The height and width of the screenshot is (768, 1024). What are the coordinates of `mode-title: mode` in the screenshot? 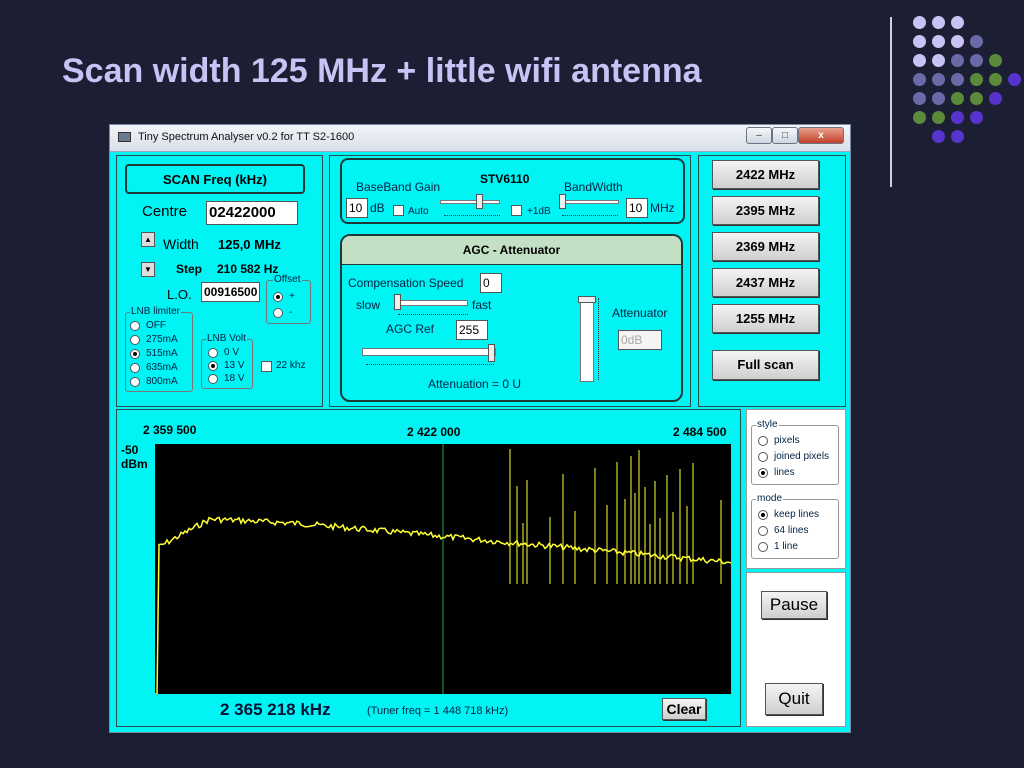 It's located at (770, 498).